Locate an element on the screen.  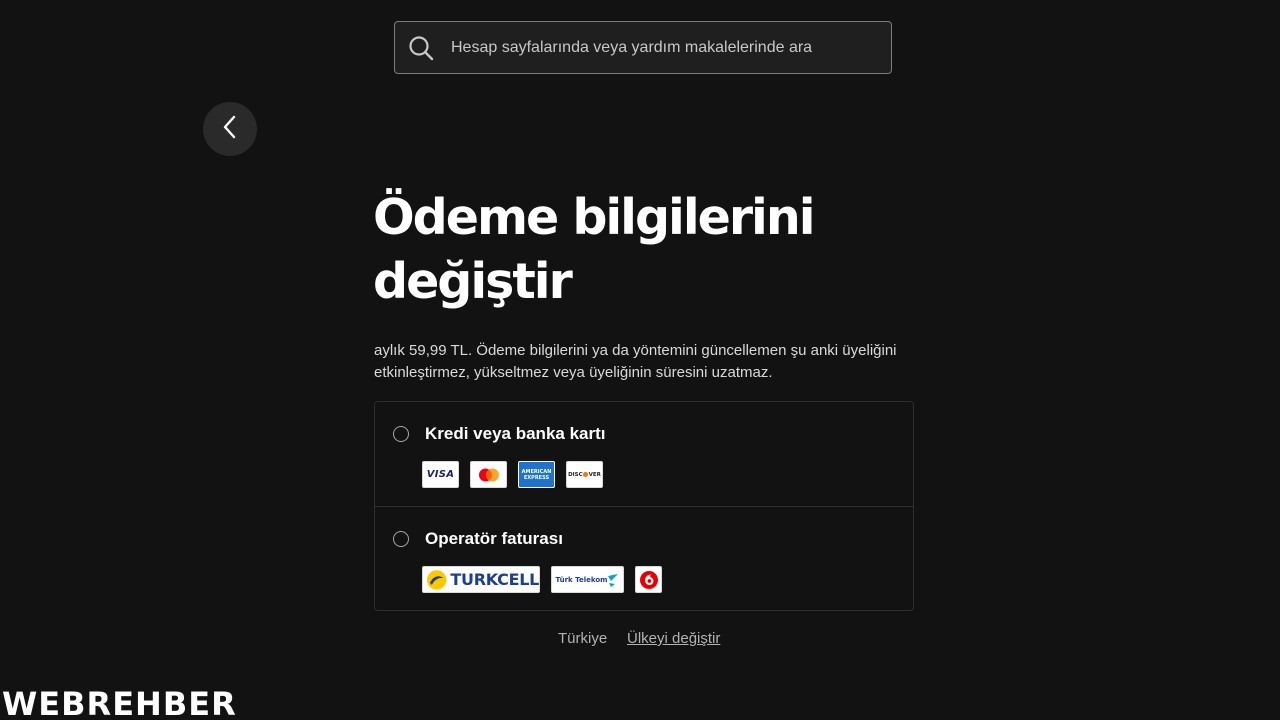
carrier-radio-button is located at coordinates (401, 539).